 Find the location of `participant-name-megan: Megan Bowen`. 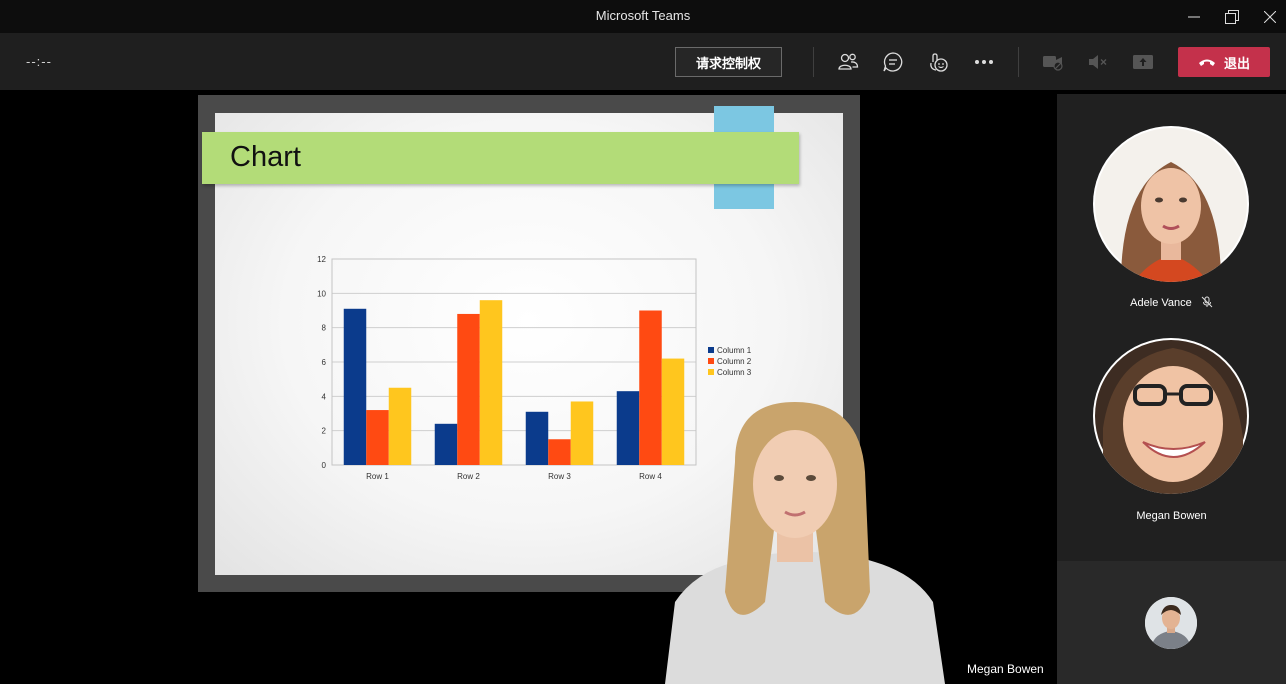

participant-name-megan: Megan Bowen is located at coordinates (1171, 516).